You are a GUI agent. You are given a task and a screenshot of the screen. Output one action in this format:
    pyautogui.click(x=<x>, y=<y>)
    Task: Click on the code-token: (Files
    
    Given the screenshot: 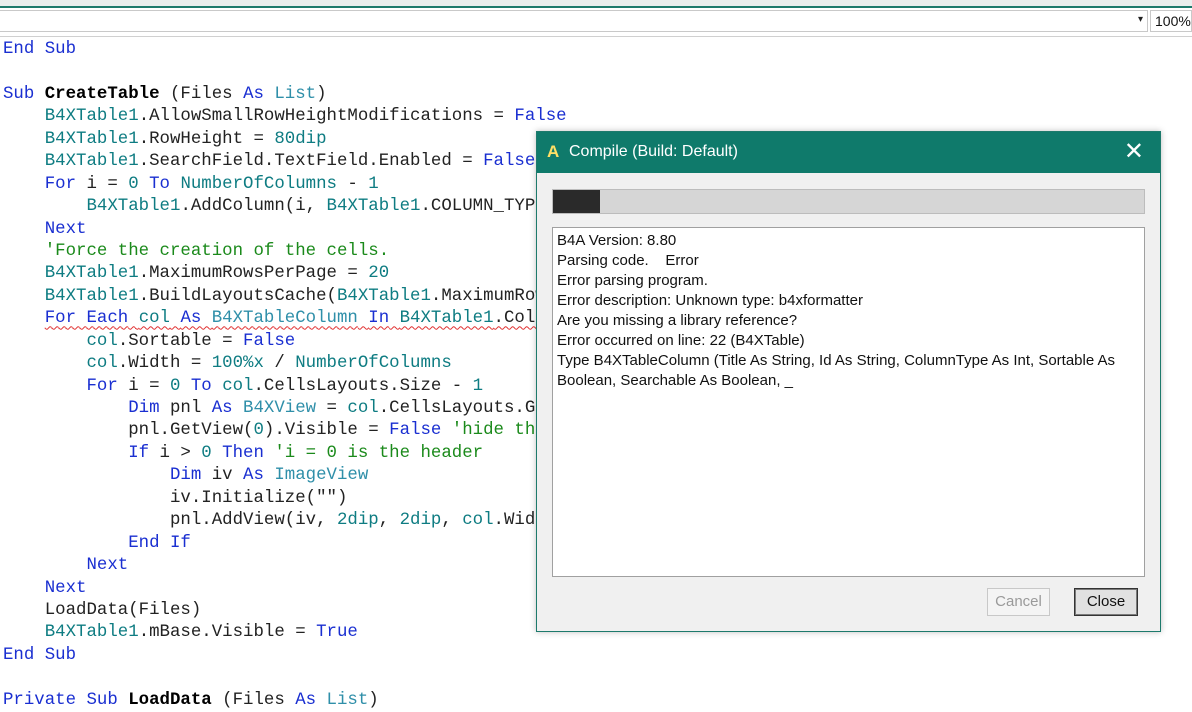 What is the action you would take?
    pyautogui.click(x=201, y=94)
    